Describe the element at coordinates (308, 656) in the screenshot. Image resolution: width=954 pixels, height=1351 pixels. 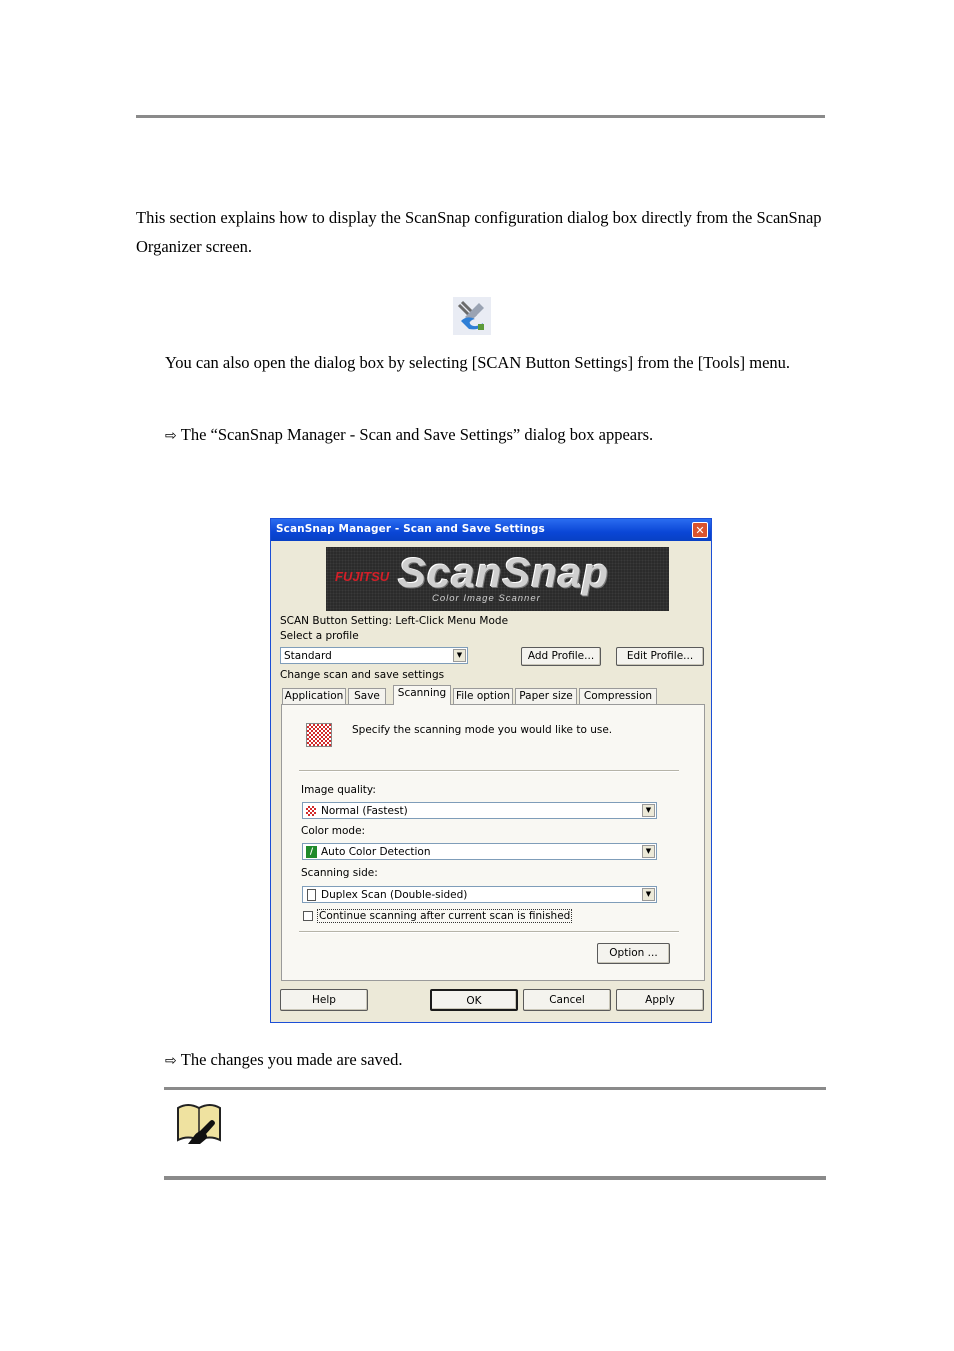
I see `profile-value: Standard` at that location.